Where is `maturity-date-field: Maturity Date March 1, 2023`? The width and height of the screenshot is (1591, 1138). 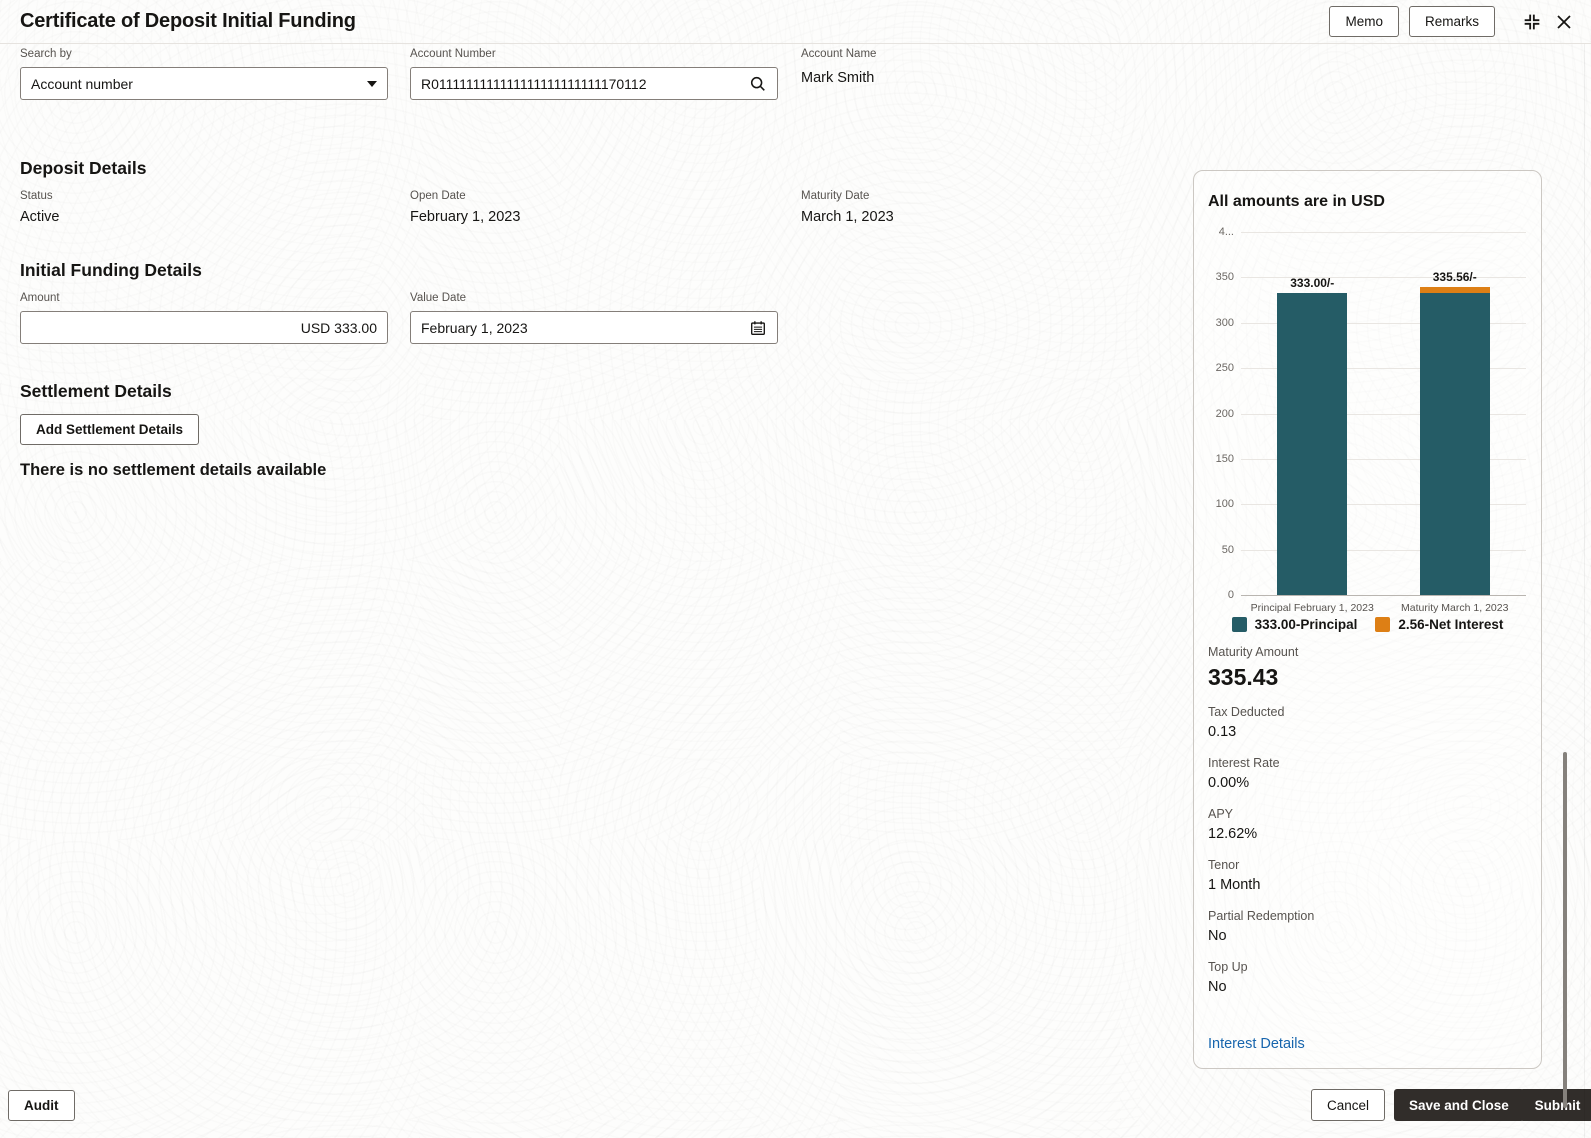 maturity-date-field: Maturity Date March 1, 2023 is located at coordinates (847, 207).